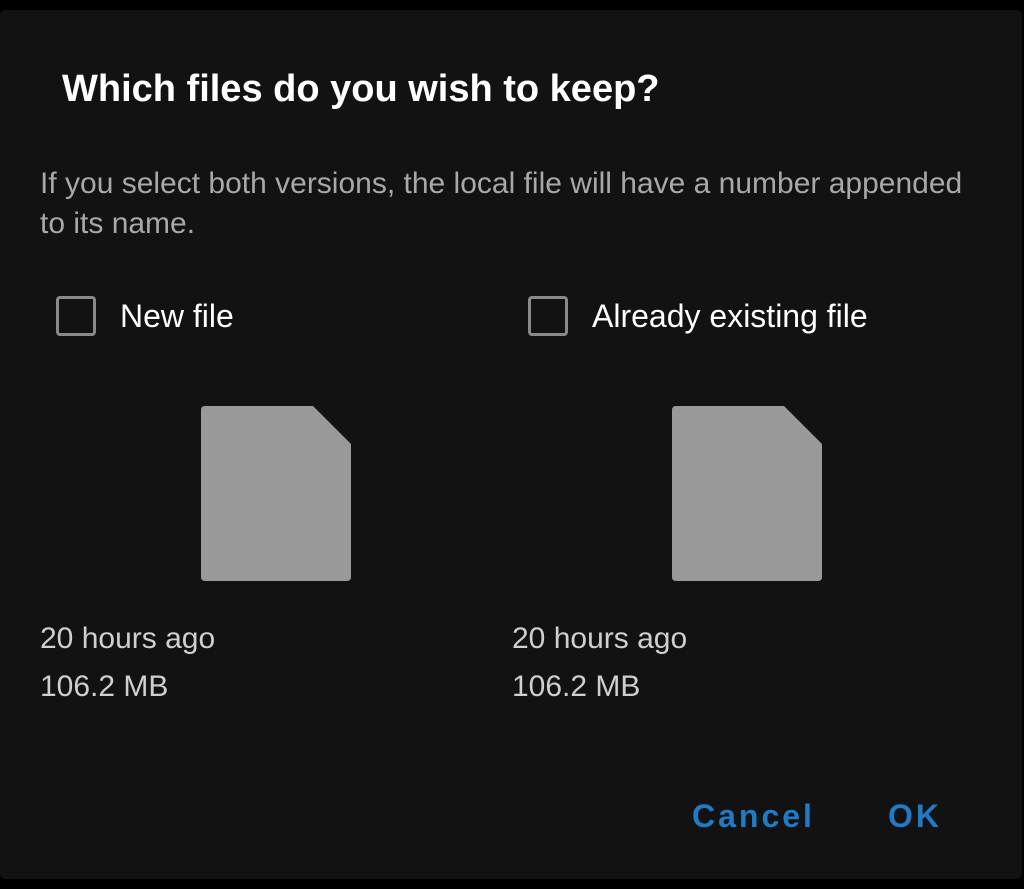 This screenshot has height=889, width=1024. I want to click on existing-file-label: Already existing file, so click(730, 315).